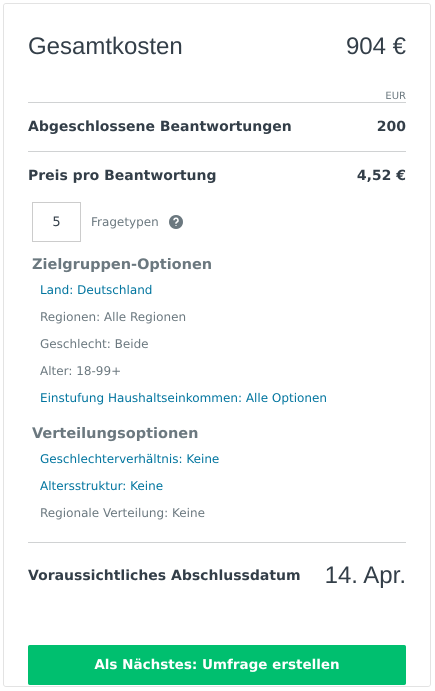  What do you see at coordinates (160, 127) in the screenshot?
I see `summary-label: Abgeschlossene Beantwortungen` at bounding box center [160, 127].